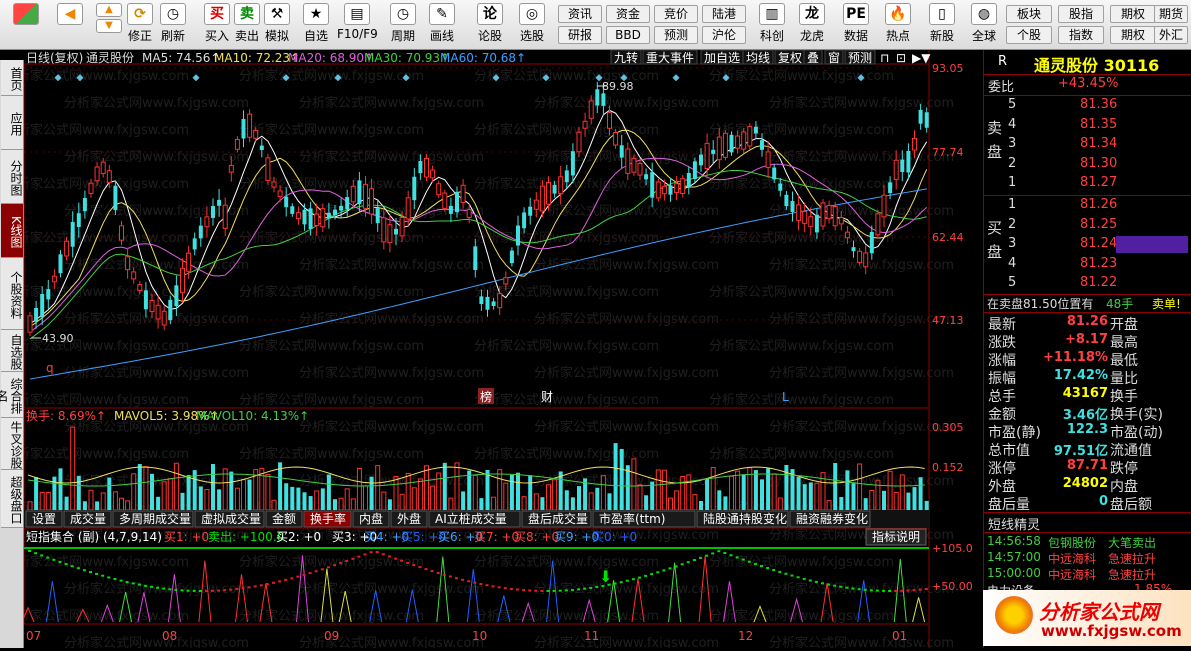  What do you see at coordinates (790, 58) in the screenshot?
I see `chart-tool-4: 复权` at bounding box center [790, 58].